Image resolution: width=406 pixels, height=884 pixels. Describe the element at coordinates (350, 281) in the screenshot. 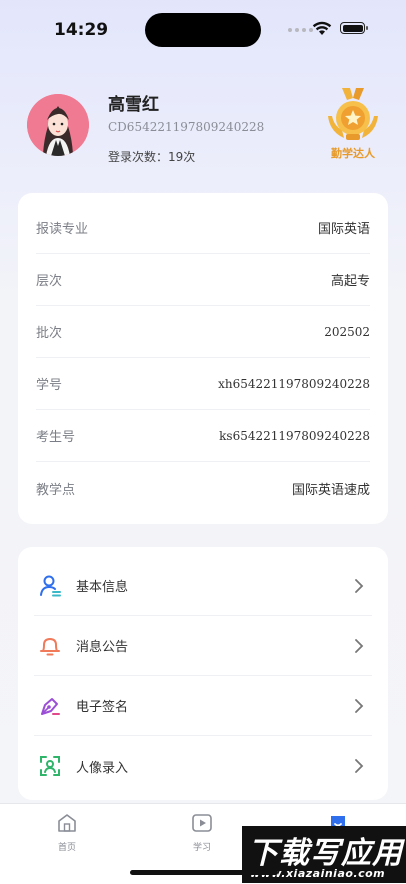

I see `info-value: 高起专` at that location.